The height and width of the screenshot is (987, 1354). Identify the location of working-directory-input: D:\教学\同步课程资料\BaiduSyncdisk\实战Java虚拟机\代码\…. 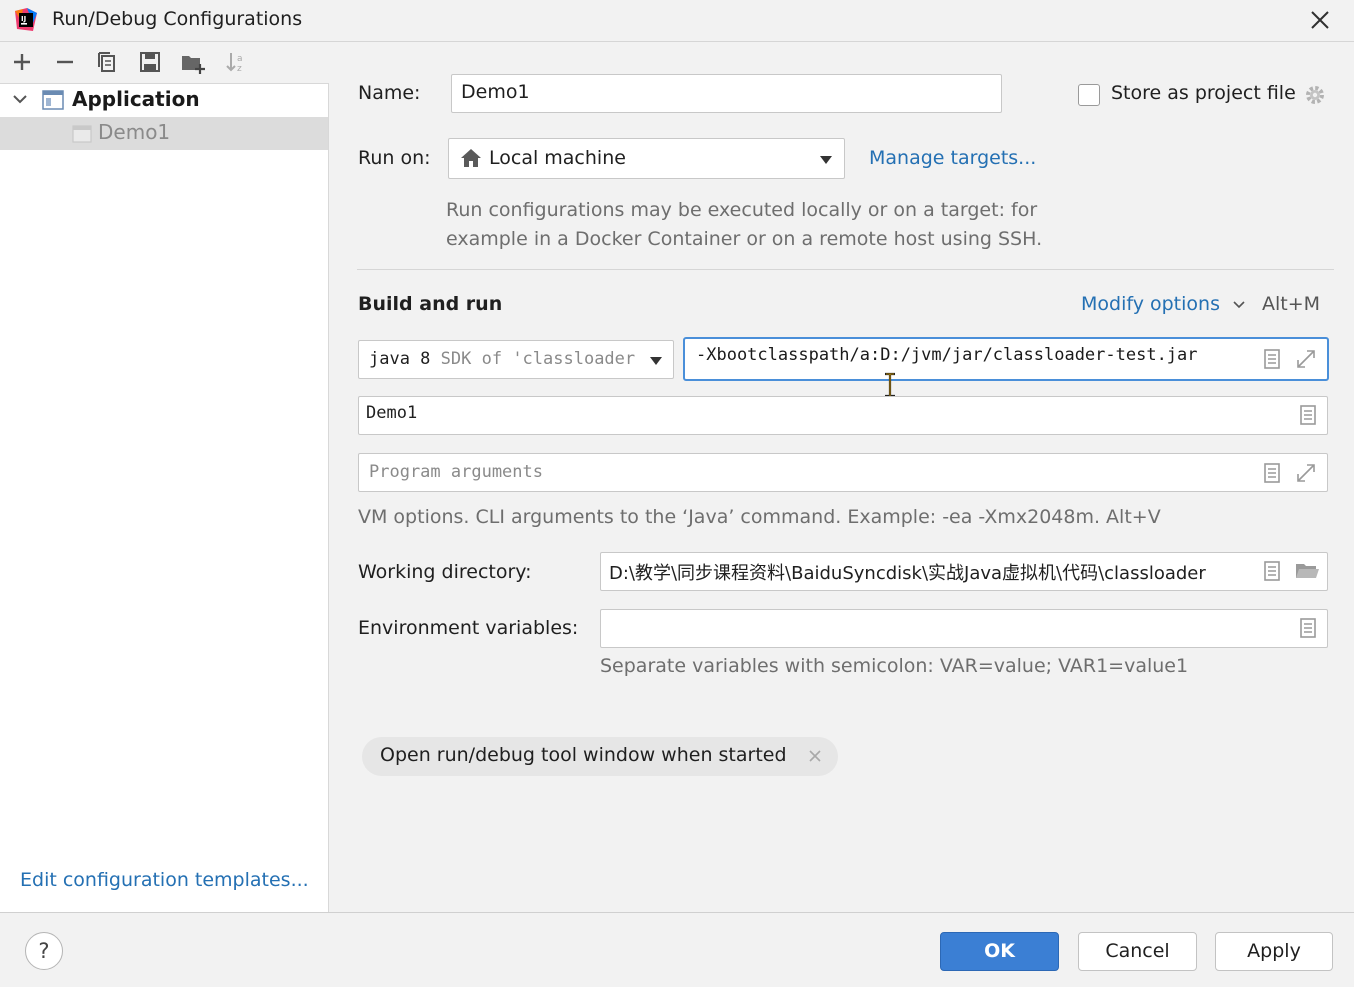
(964, 571).